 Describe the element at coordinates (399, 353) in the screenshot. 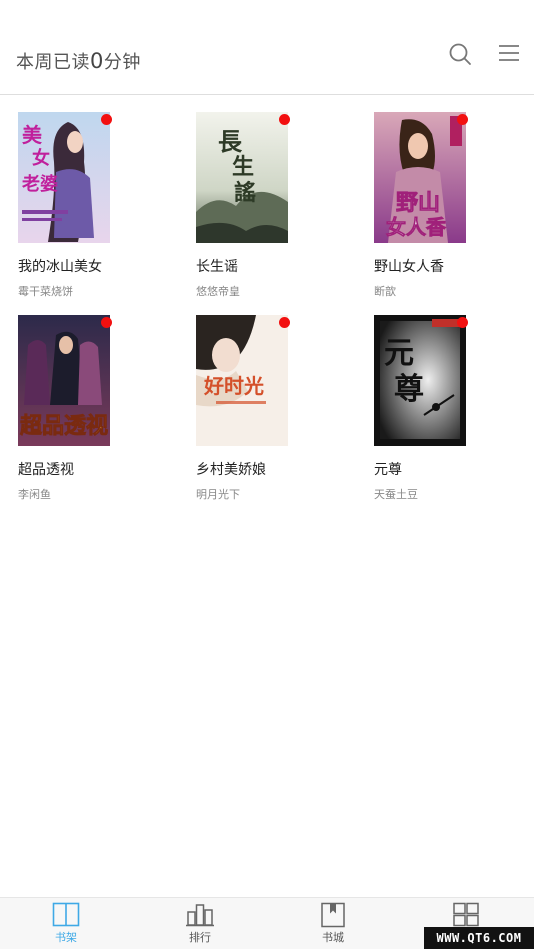

I see `svg-text: 元` at that location.